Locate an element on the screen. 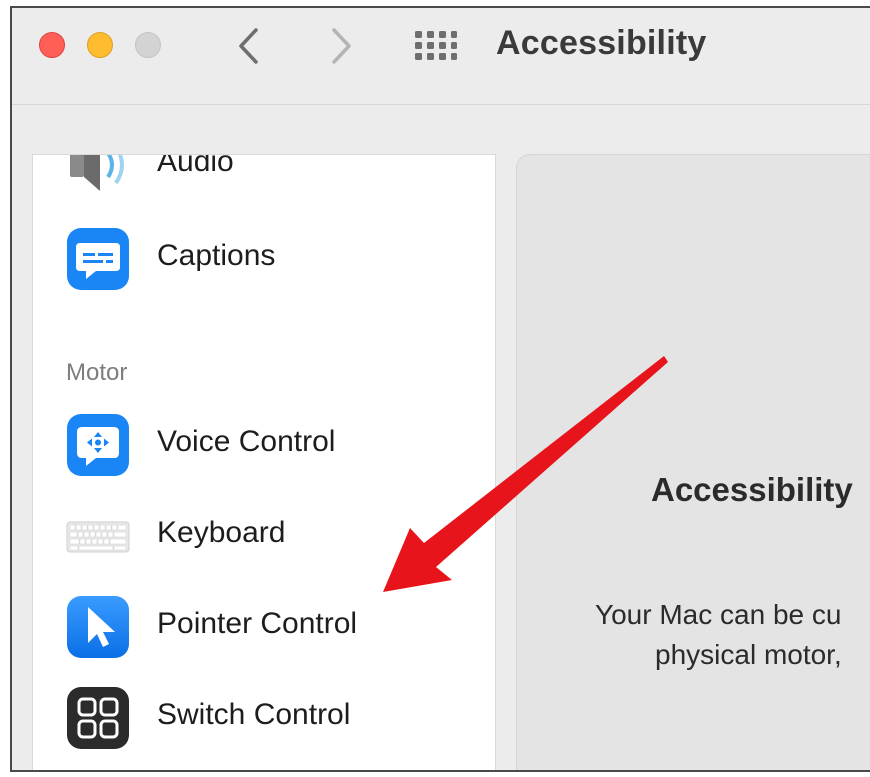  sidebar-item-captions: Captions is located at coordinates (264, 259).